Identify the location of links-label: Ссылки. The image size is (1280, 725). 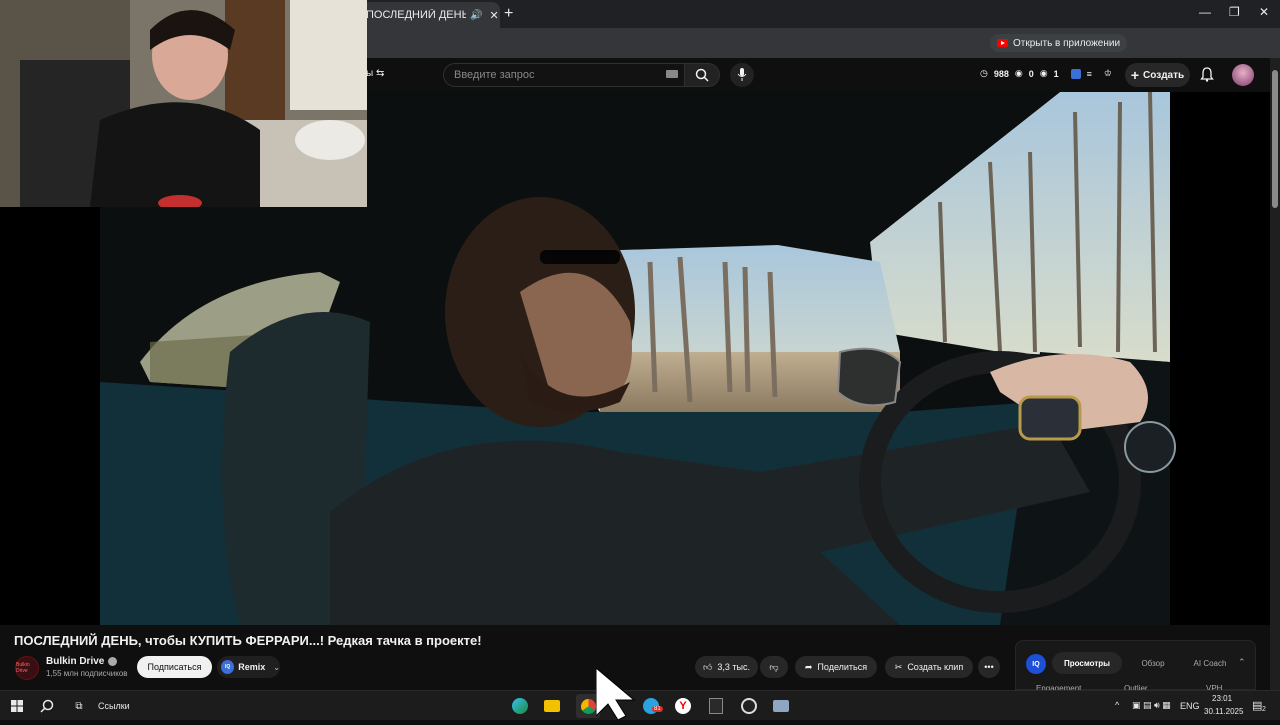
(114, 706).